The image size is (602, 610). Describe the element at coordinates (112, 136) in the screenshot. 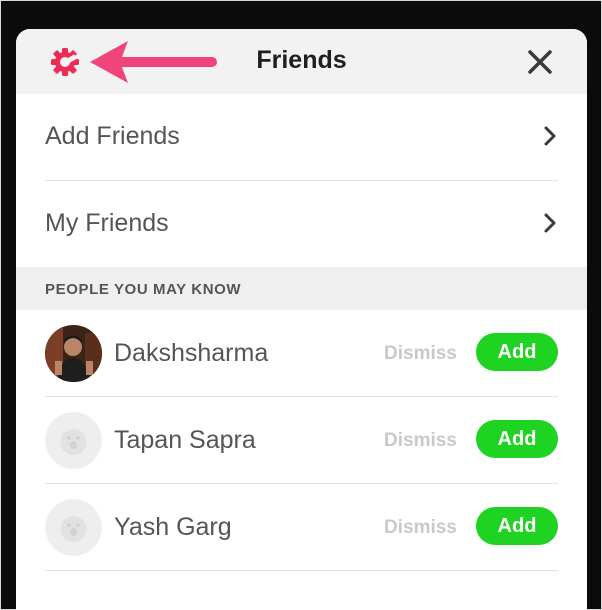

I see `menu-item-label: Add Friends` at that location.